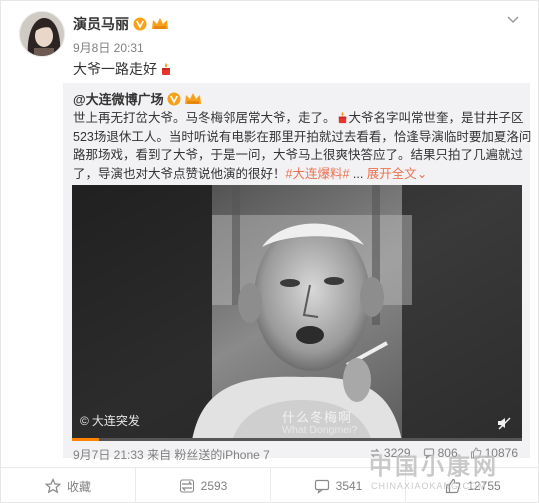  I want to click on repost-date: 9月7日 21:33, so click(108, 455).